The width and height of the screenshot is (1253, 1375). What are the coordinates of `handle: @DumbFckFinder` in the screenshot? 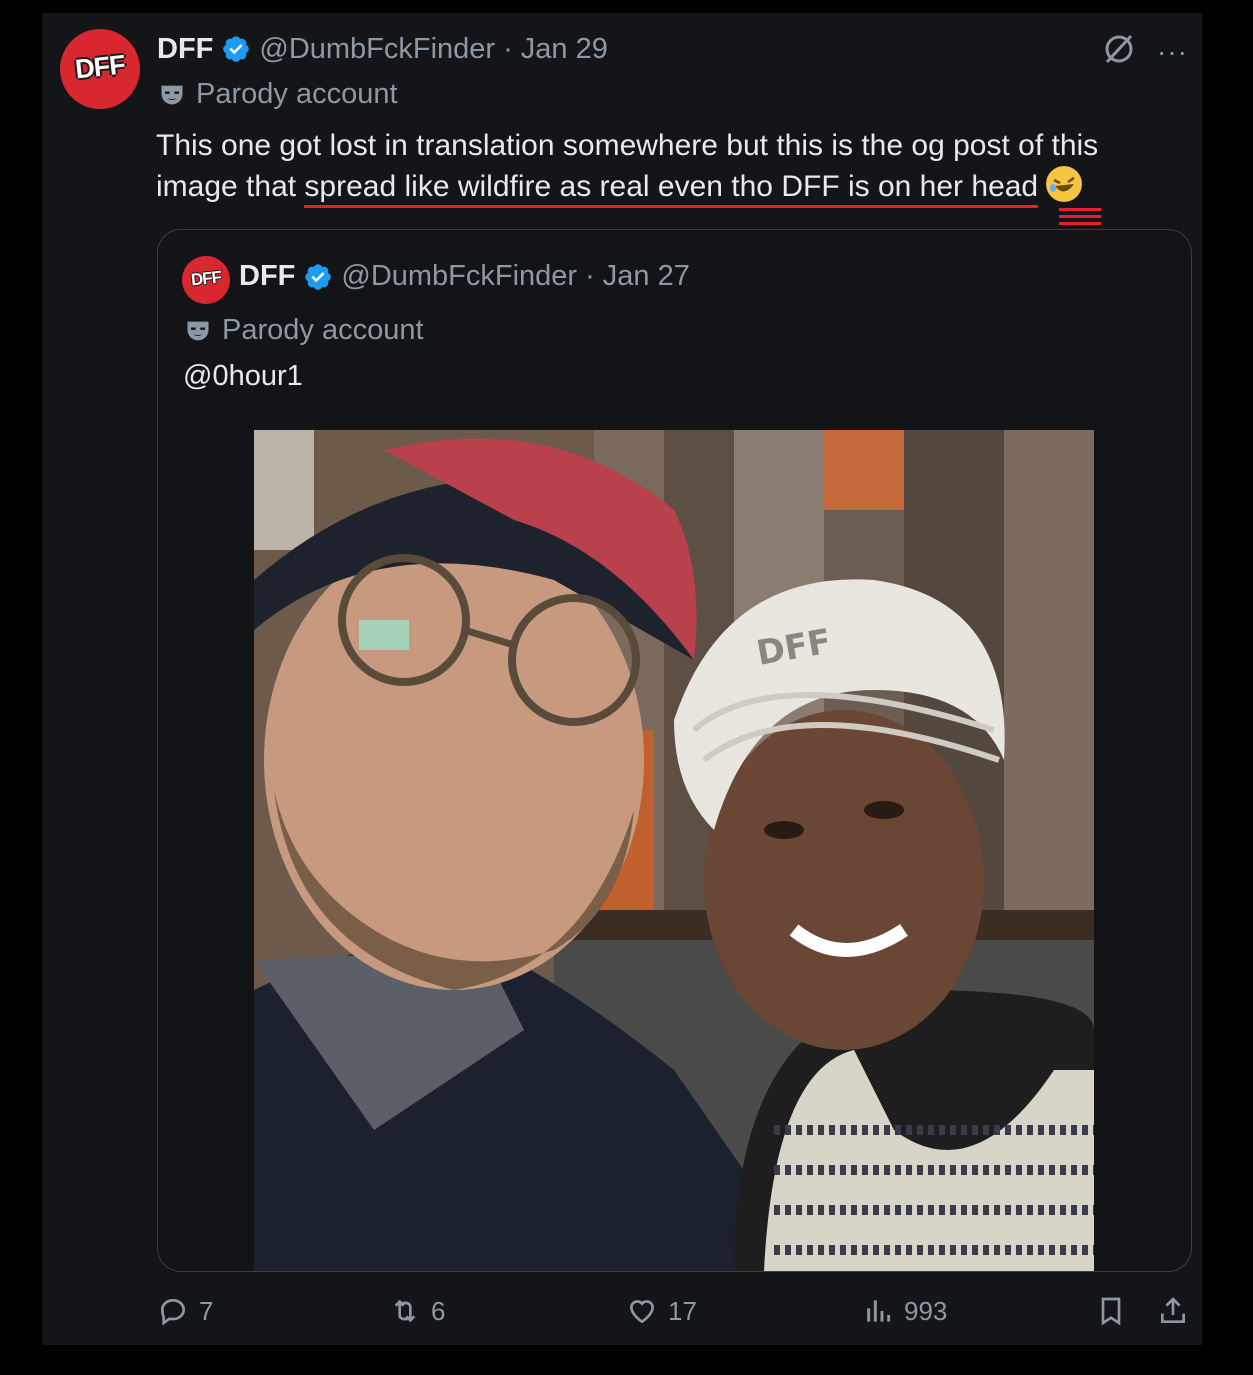 It's located at (377, 49).